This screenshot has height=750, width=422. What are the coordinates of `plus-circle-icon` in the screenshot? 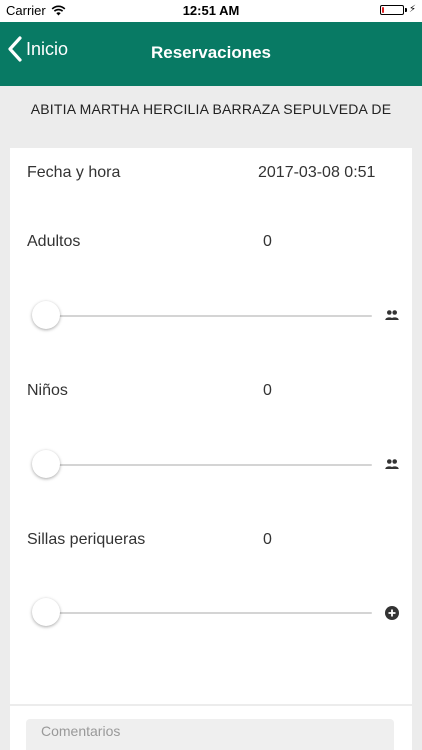 It's located at (392, 613).